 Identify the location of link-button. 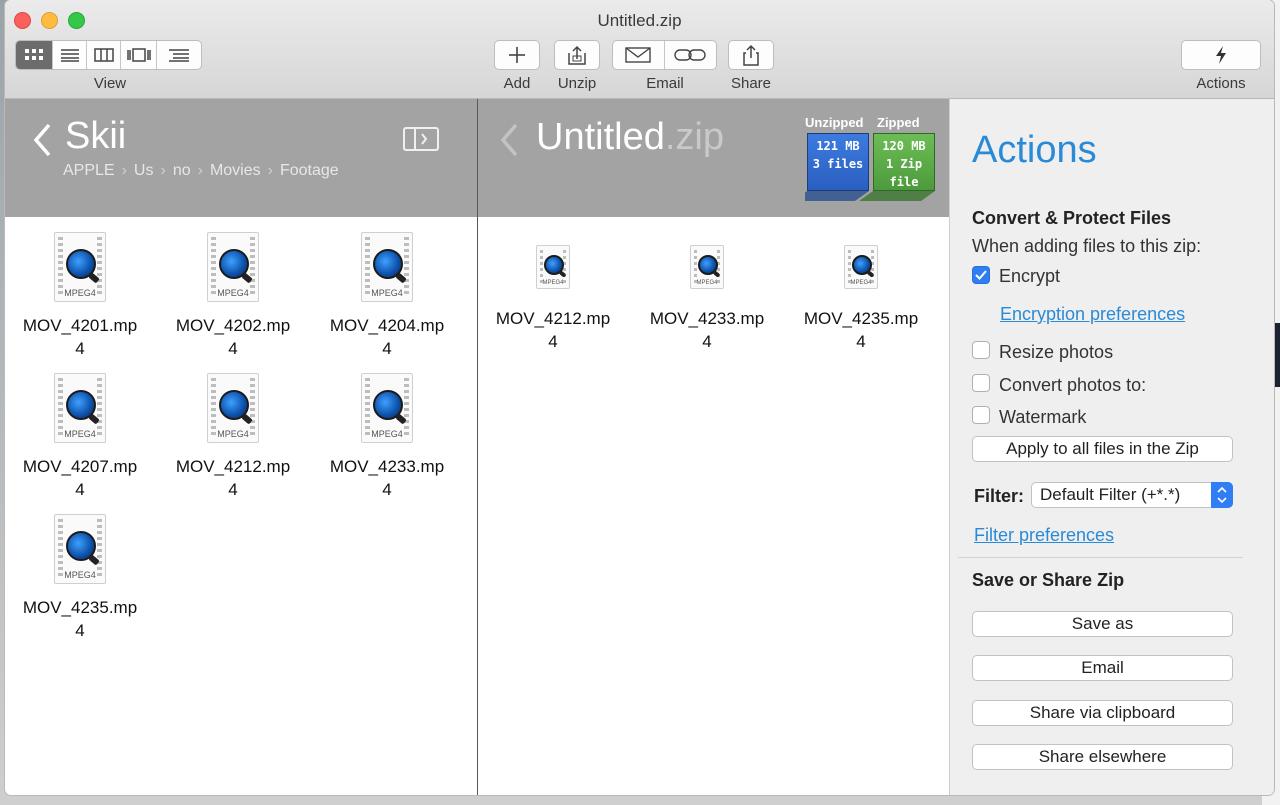
(691, 55).